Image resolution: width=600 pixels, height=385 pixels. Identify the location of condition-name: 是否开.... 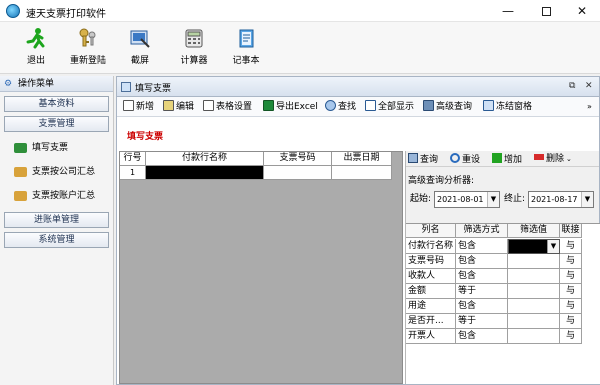
(431, 321).